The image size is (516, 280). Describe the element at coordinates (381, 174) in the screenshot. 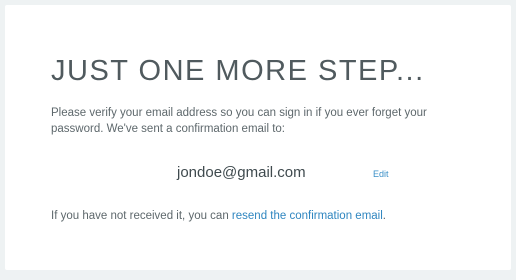

I see `edit-email-link: Edit` at that location.